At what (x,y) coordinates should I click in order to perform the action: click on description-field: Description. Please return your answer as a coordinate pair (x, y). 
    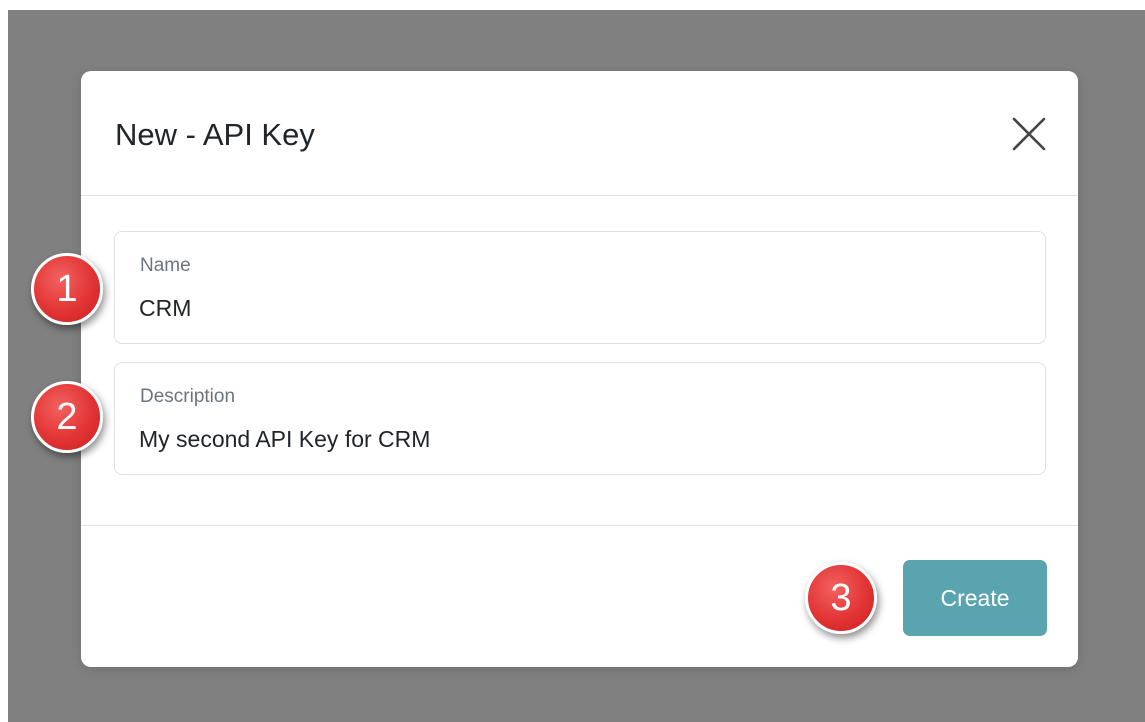
    Looking at the image, I should click on (580, 418).